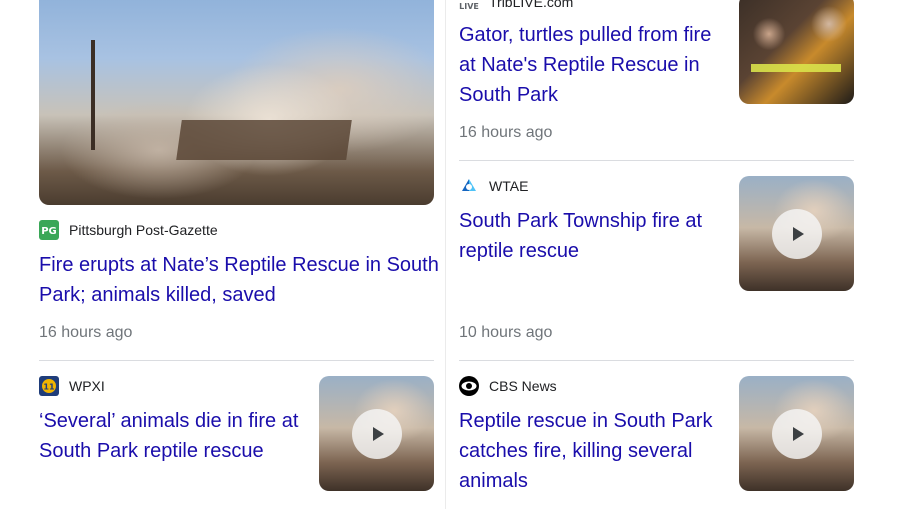  I want to click on source-triblive: LIVE TribLIVE.com, so click(516, 6).